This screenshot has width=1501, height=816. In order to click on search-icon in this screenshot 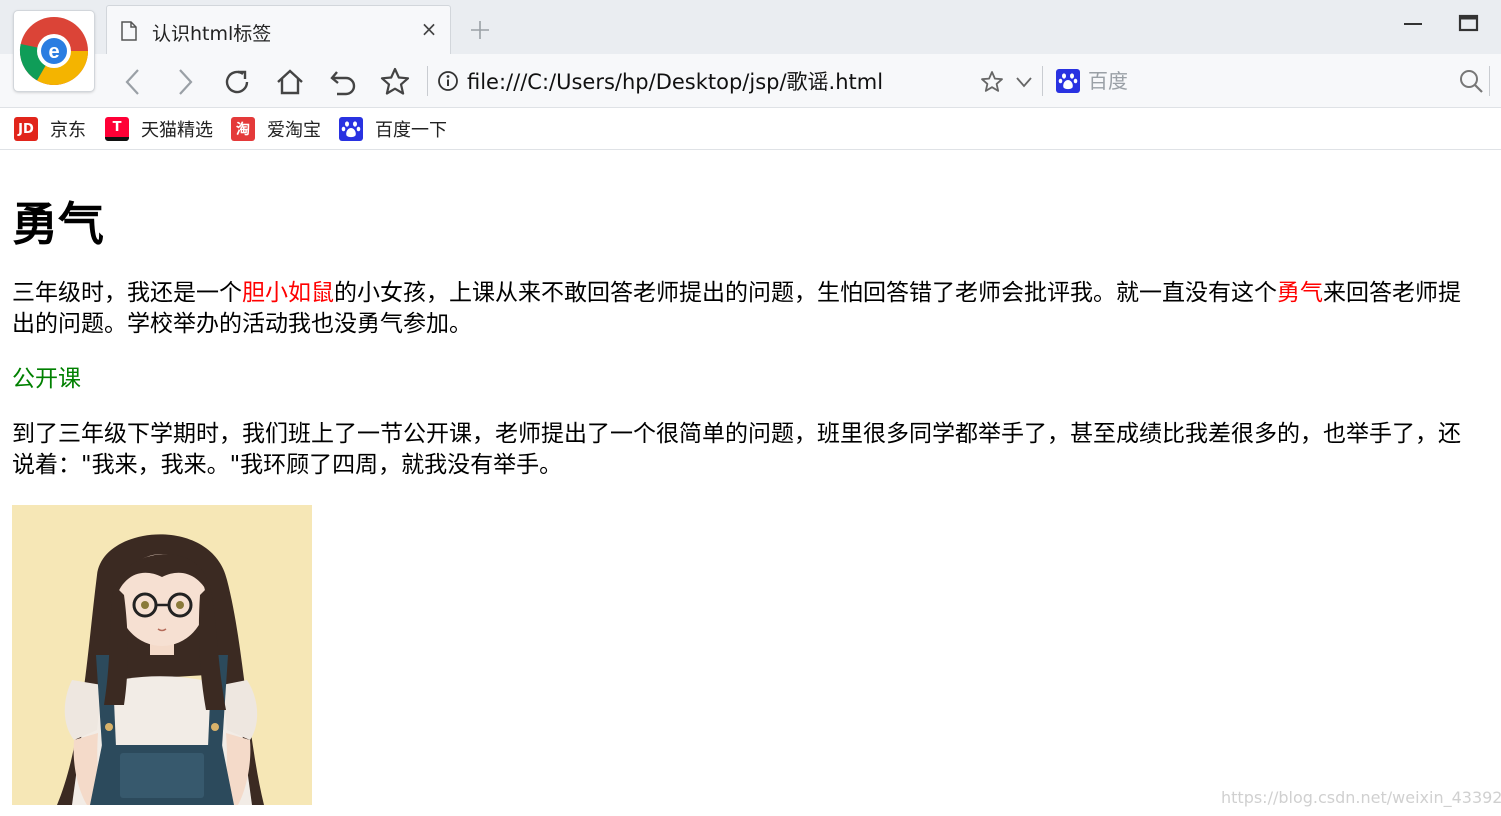, I will do `click(1471, 81)`.